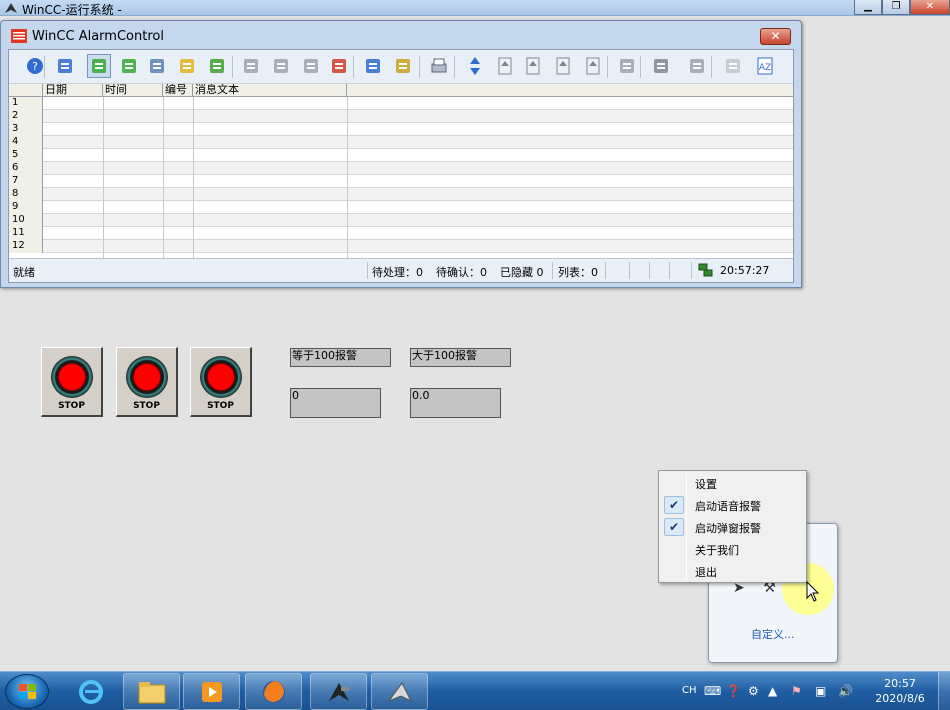 The height and width of the screenshot is (710, 950). What do you see at coordinates (335, 403) in the screenshot?
I see `equal-value-field: 0` at bounding box center [335, 403].